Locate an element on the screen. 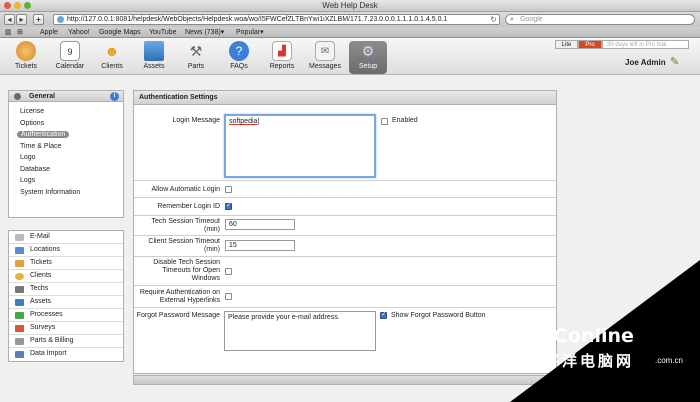 Image resolution: width=700 pixels, height=402 pixels. nav-assets: Assets is located at coordinates (154, 55).